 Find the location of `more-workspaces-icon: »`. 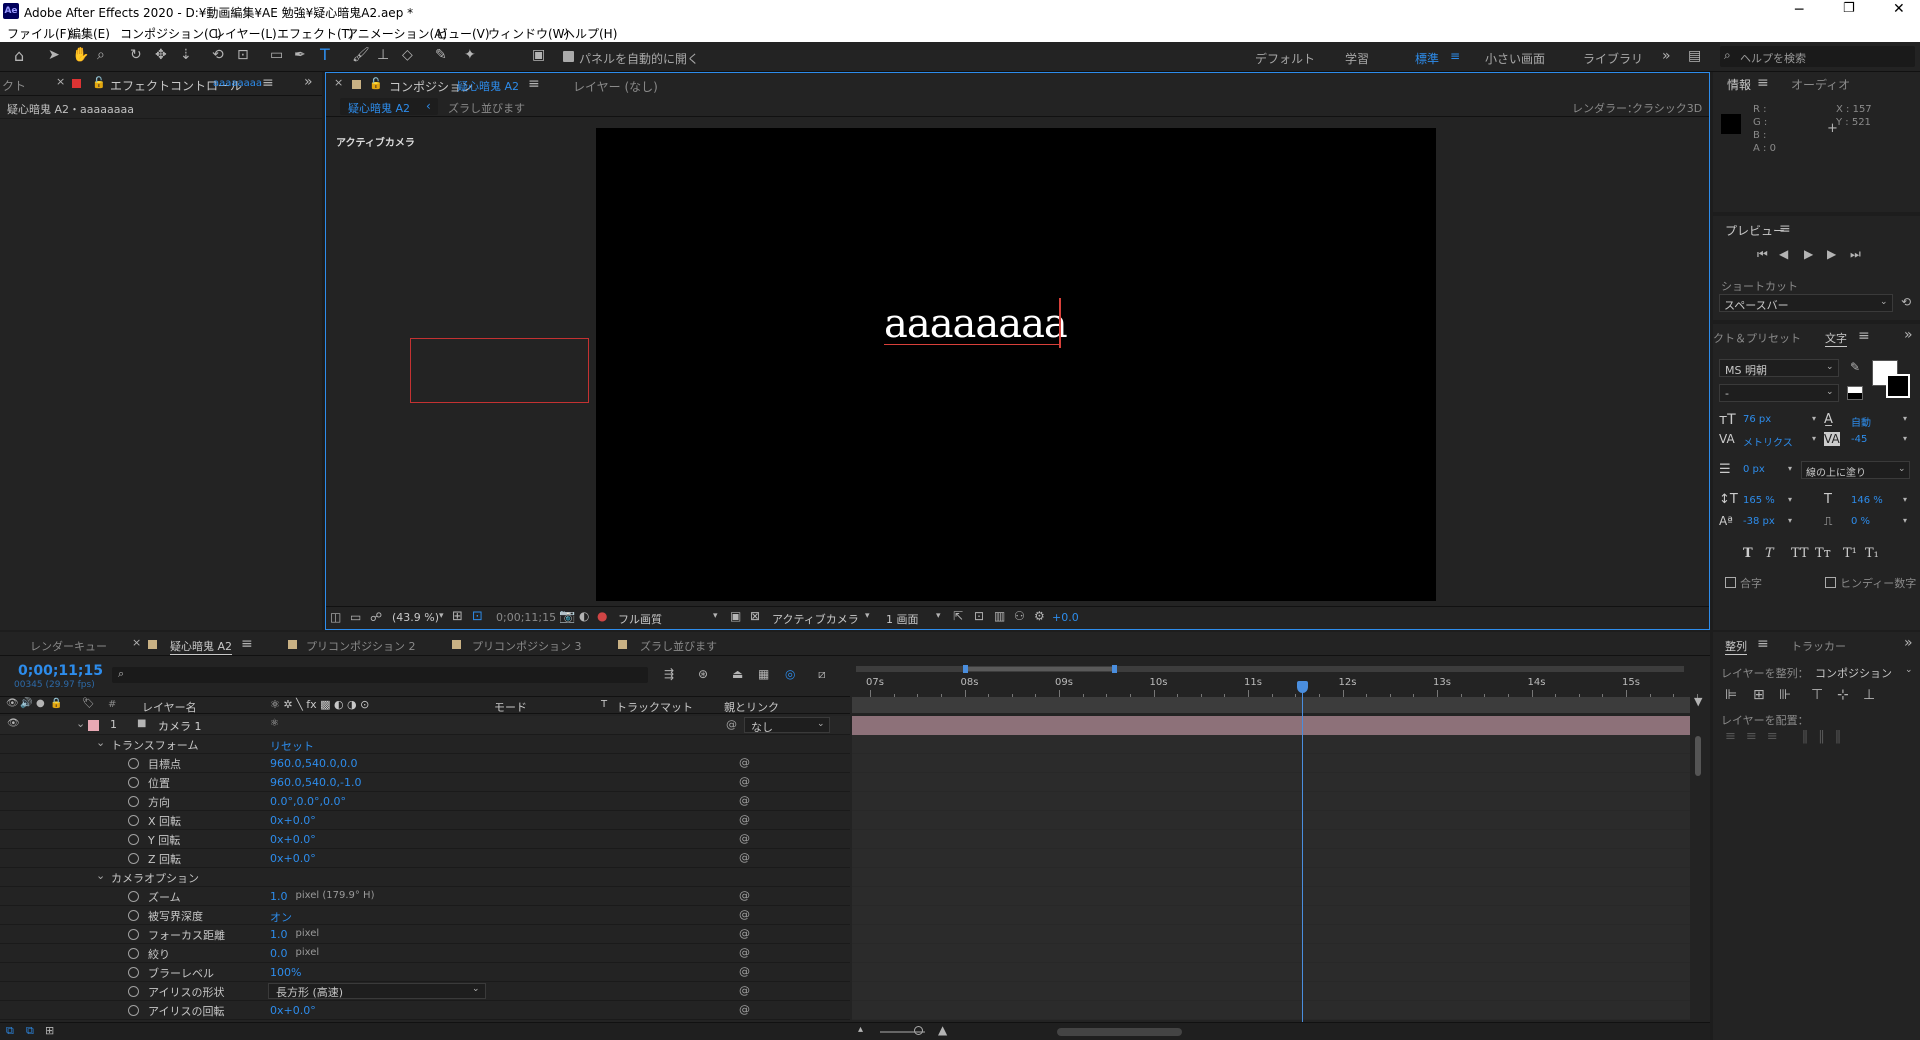

more-workspaces-icon: » is located at coordinates (1666, 56).